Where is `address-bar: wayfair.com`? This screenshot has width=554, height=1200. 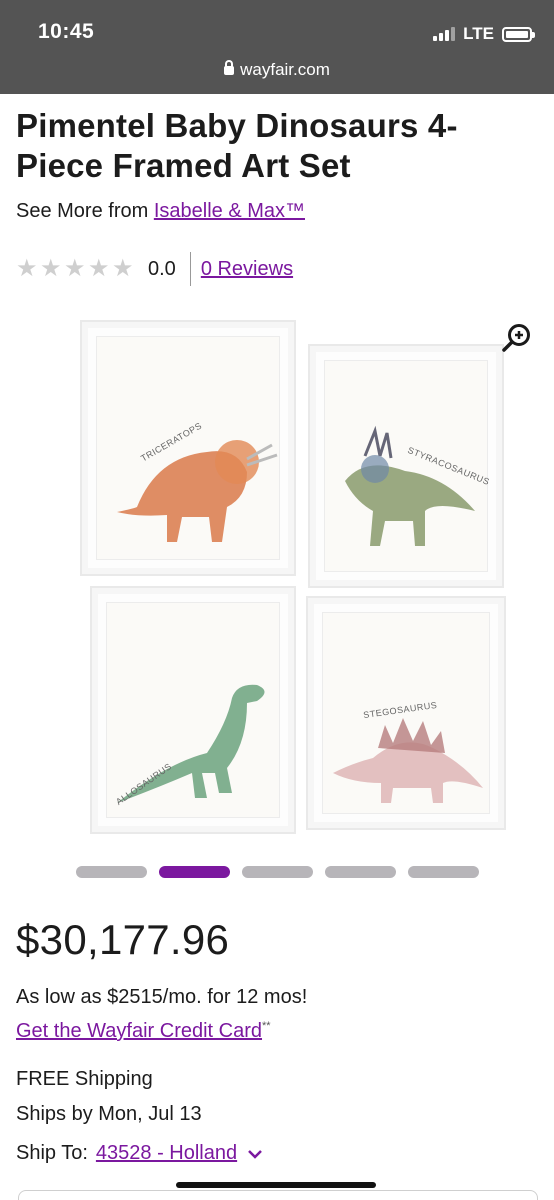
address-bar: wayfair.com is located at coordinates (277, 70).